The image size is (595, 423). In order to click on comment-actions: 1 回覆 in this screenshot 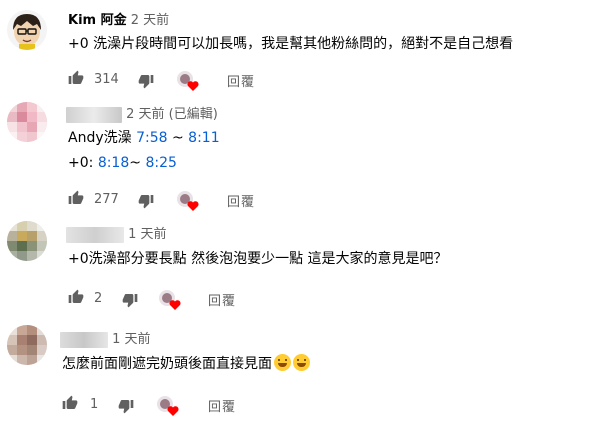, I will do `click(212, 405)`.